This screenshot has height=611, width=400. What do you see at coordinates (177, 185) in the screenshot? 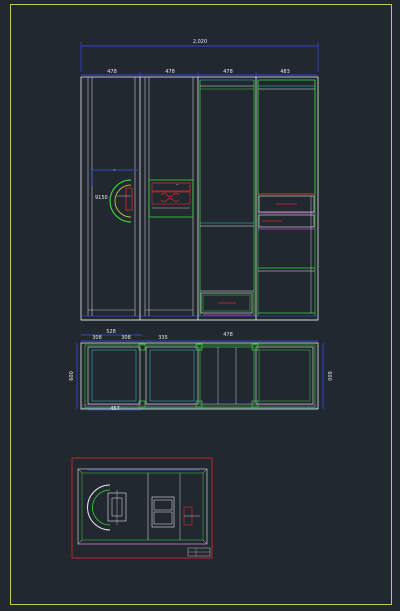
I see `svg-text: ꟷ` at bounding box center [177, 185].